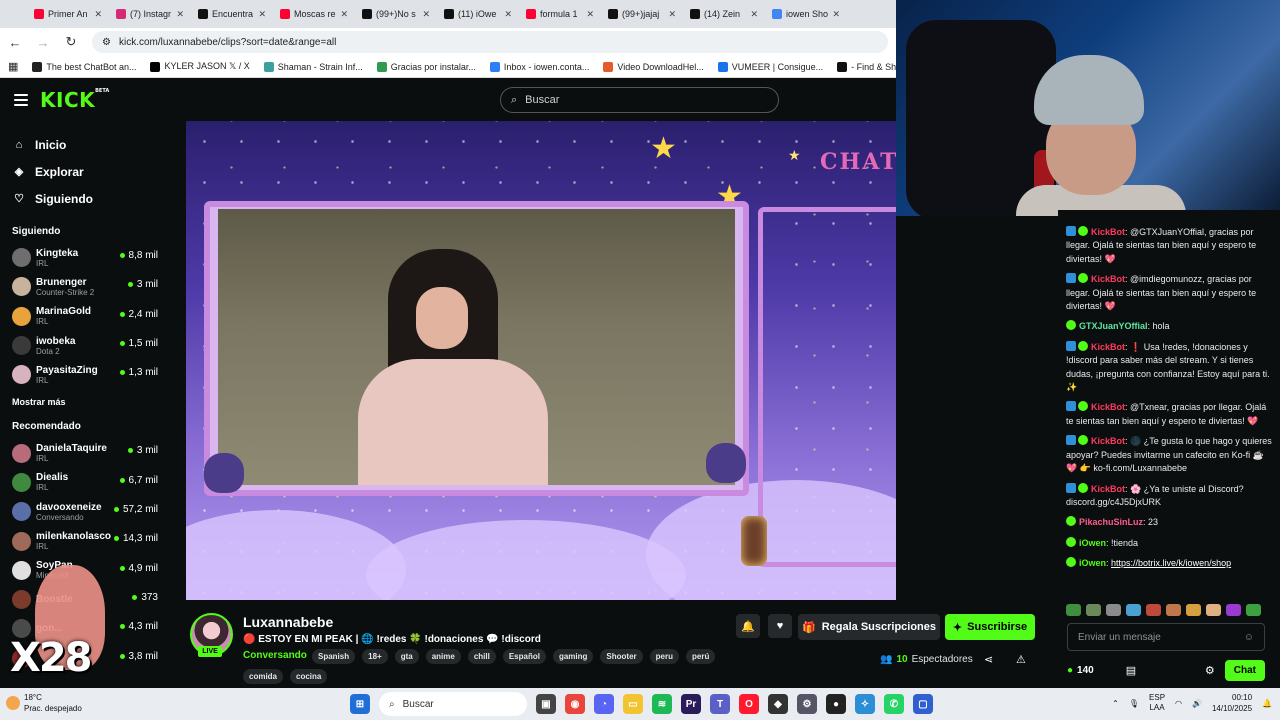 The width and height of the screenshot is (1280, 720). I want to click on stream-tag: gaming, so click(573, 656).